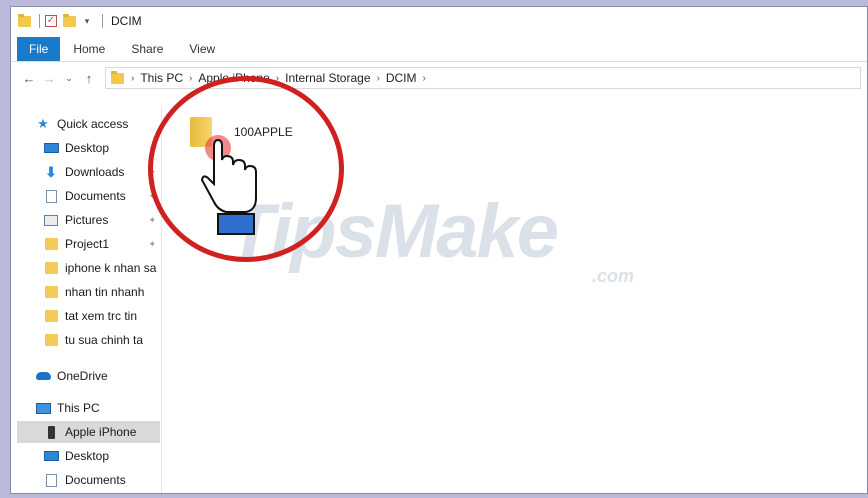 This screenshot has width=868, height=498. What do you see at coordinates (39, 49) in the screenshot?
I see `tab-file: File` at bounding box center [39, 49].